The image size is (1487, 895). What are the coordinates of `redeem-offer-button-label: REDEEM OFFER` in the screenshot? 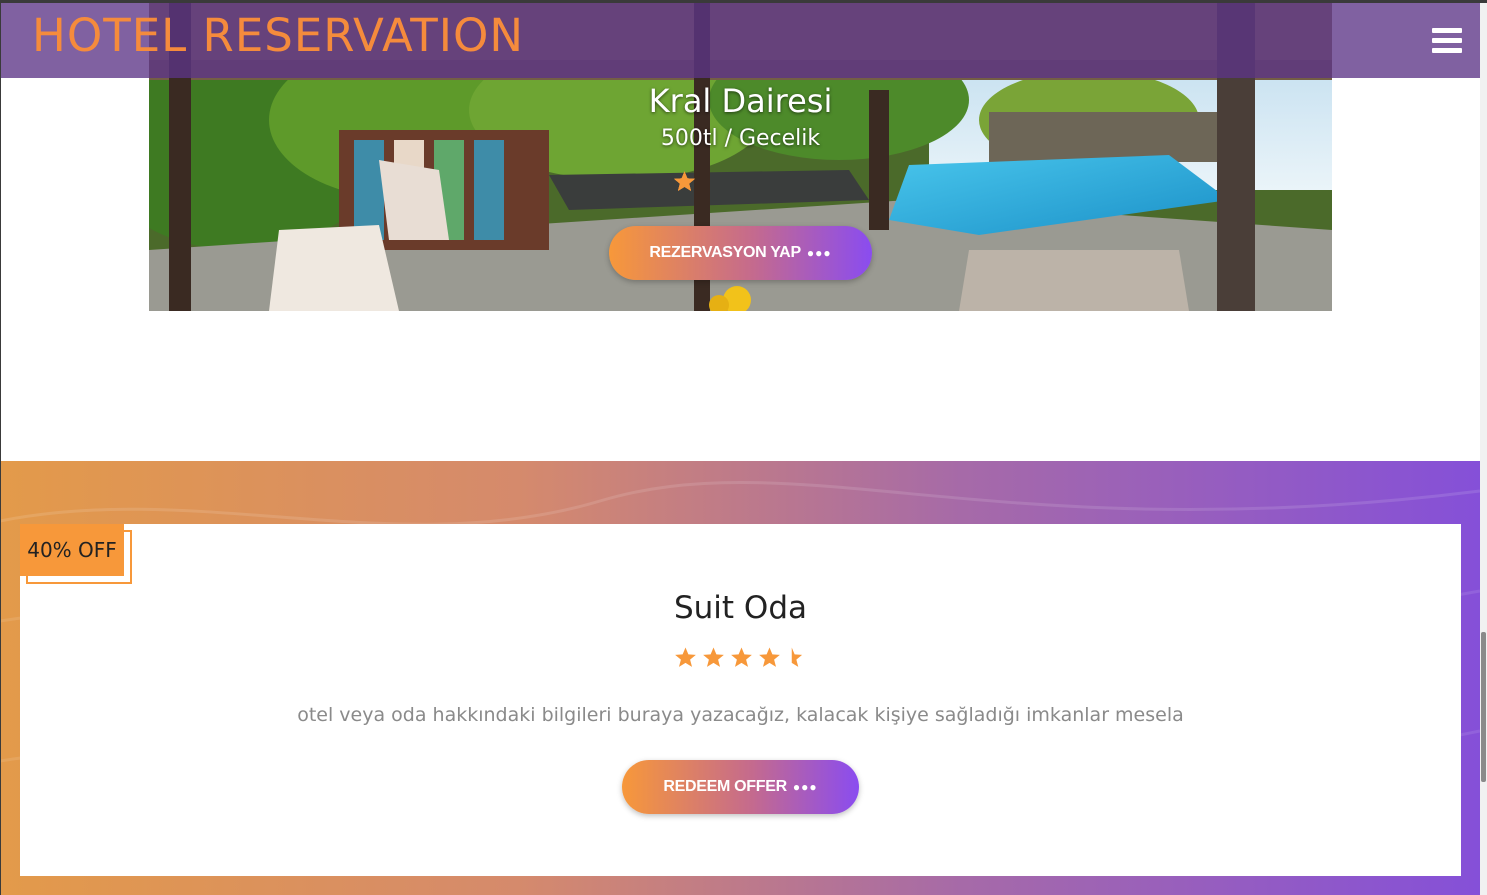 It's located at (725, 786).